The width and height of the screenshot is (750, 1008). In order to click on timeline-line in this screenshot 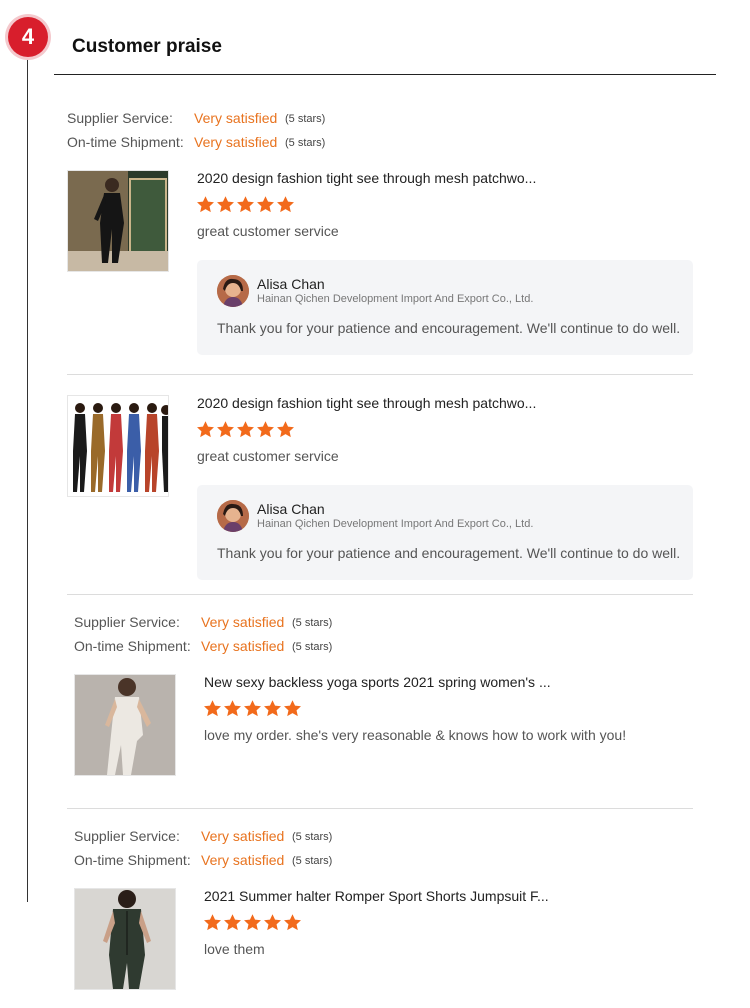, I will do `click(27, 466)`.